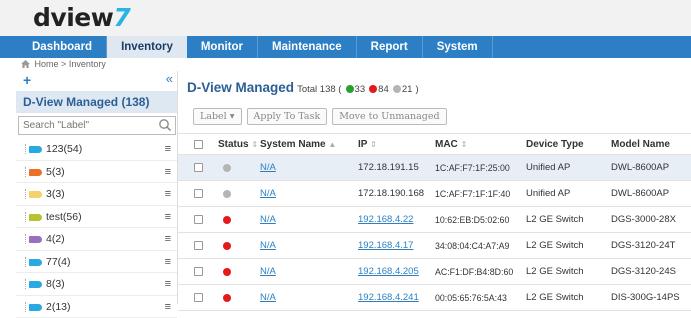  I want to click on dview-logo: dview7, so click(81, 17).